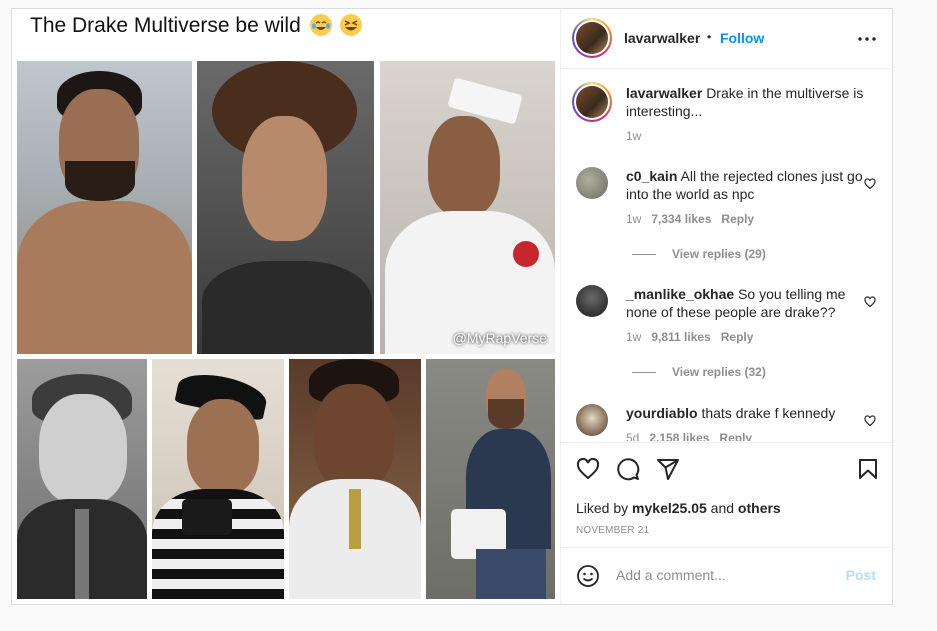 This screenshot has width=937, height=631. Describe the element at coordinates (588, 576) in the screenshot. I see `emoji-picker-icon` at that location.